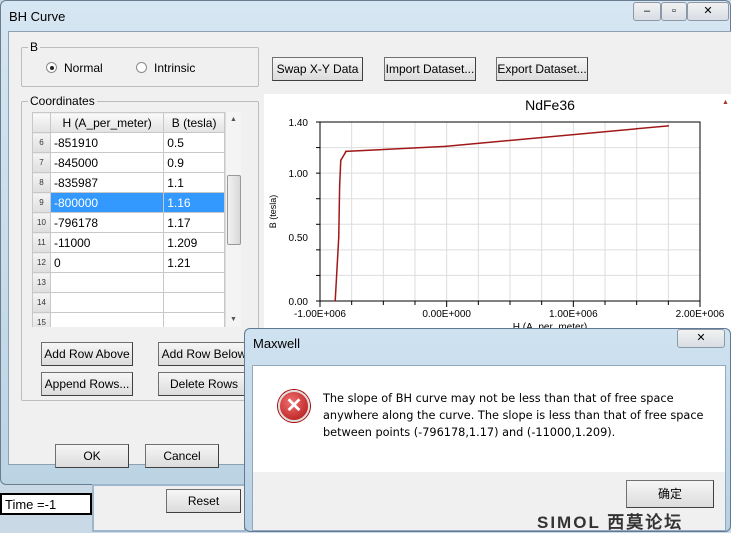  I want to click on scroll-thumb, so click(234, 210).